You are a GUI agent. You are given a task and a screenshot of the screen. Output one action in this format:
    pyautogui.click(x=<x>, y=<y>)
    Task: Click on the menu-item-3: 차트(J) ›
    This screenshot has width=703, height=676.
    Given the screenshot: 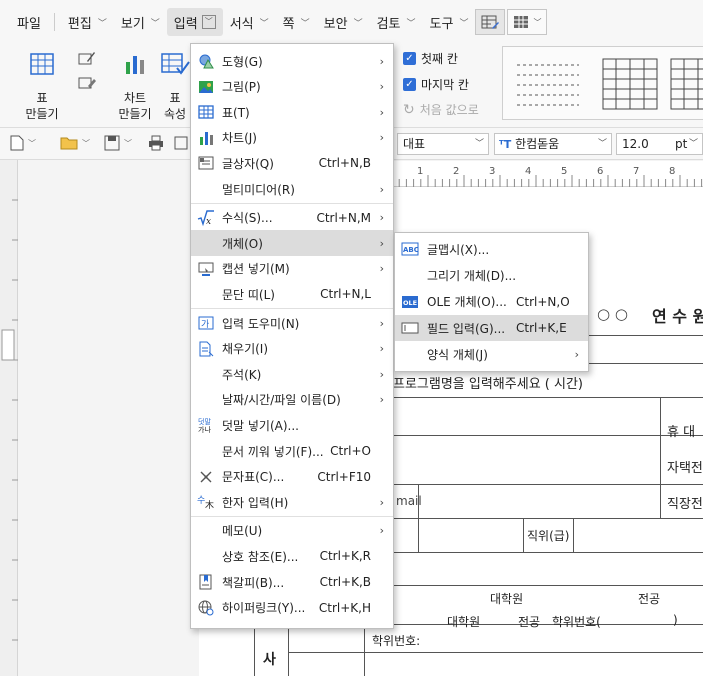 What is the action you would take?
    pyautogui.click(x=292, y=138)
    